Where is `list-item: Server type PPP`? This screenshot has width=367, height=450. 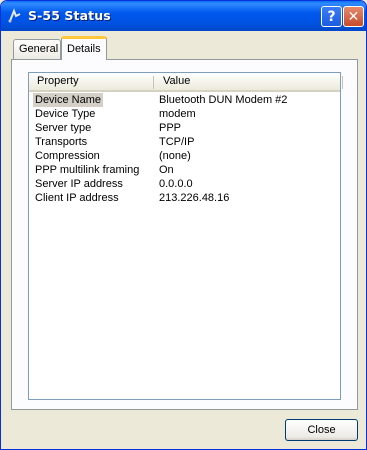
list-item: Server type PPP is located at coordinates (184, 128).